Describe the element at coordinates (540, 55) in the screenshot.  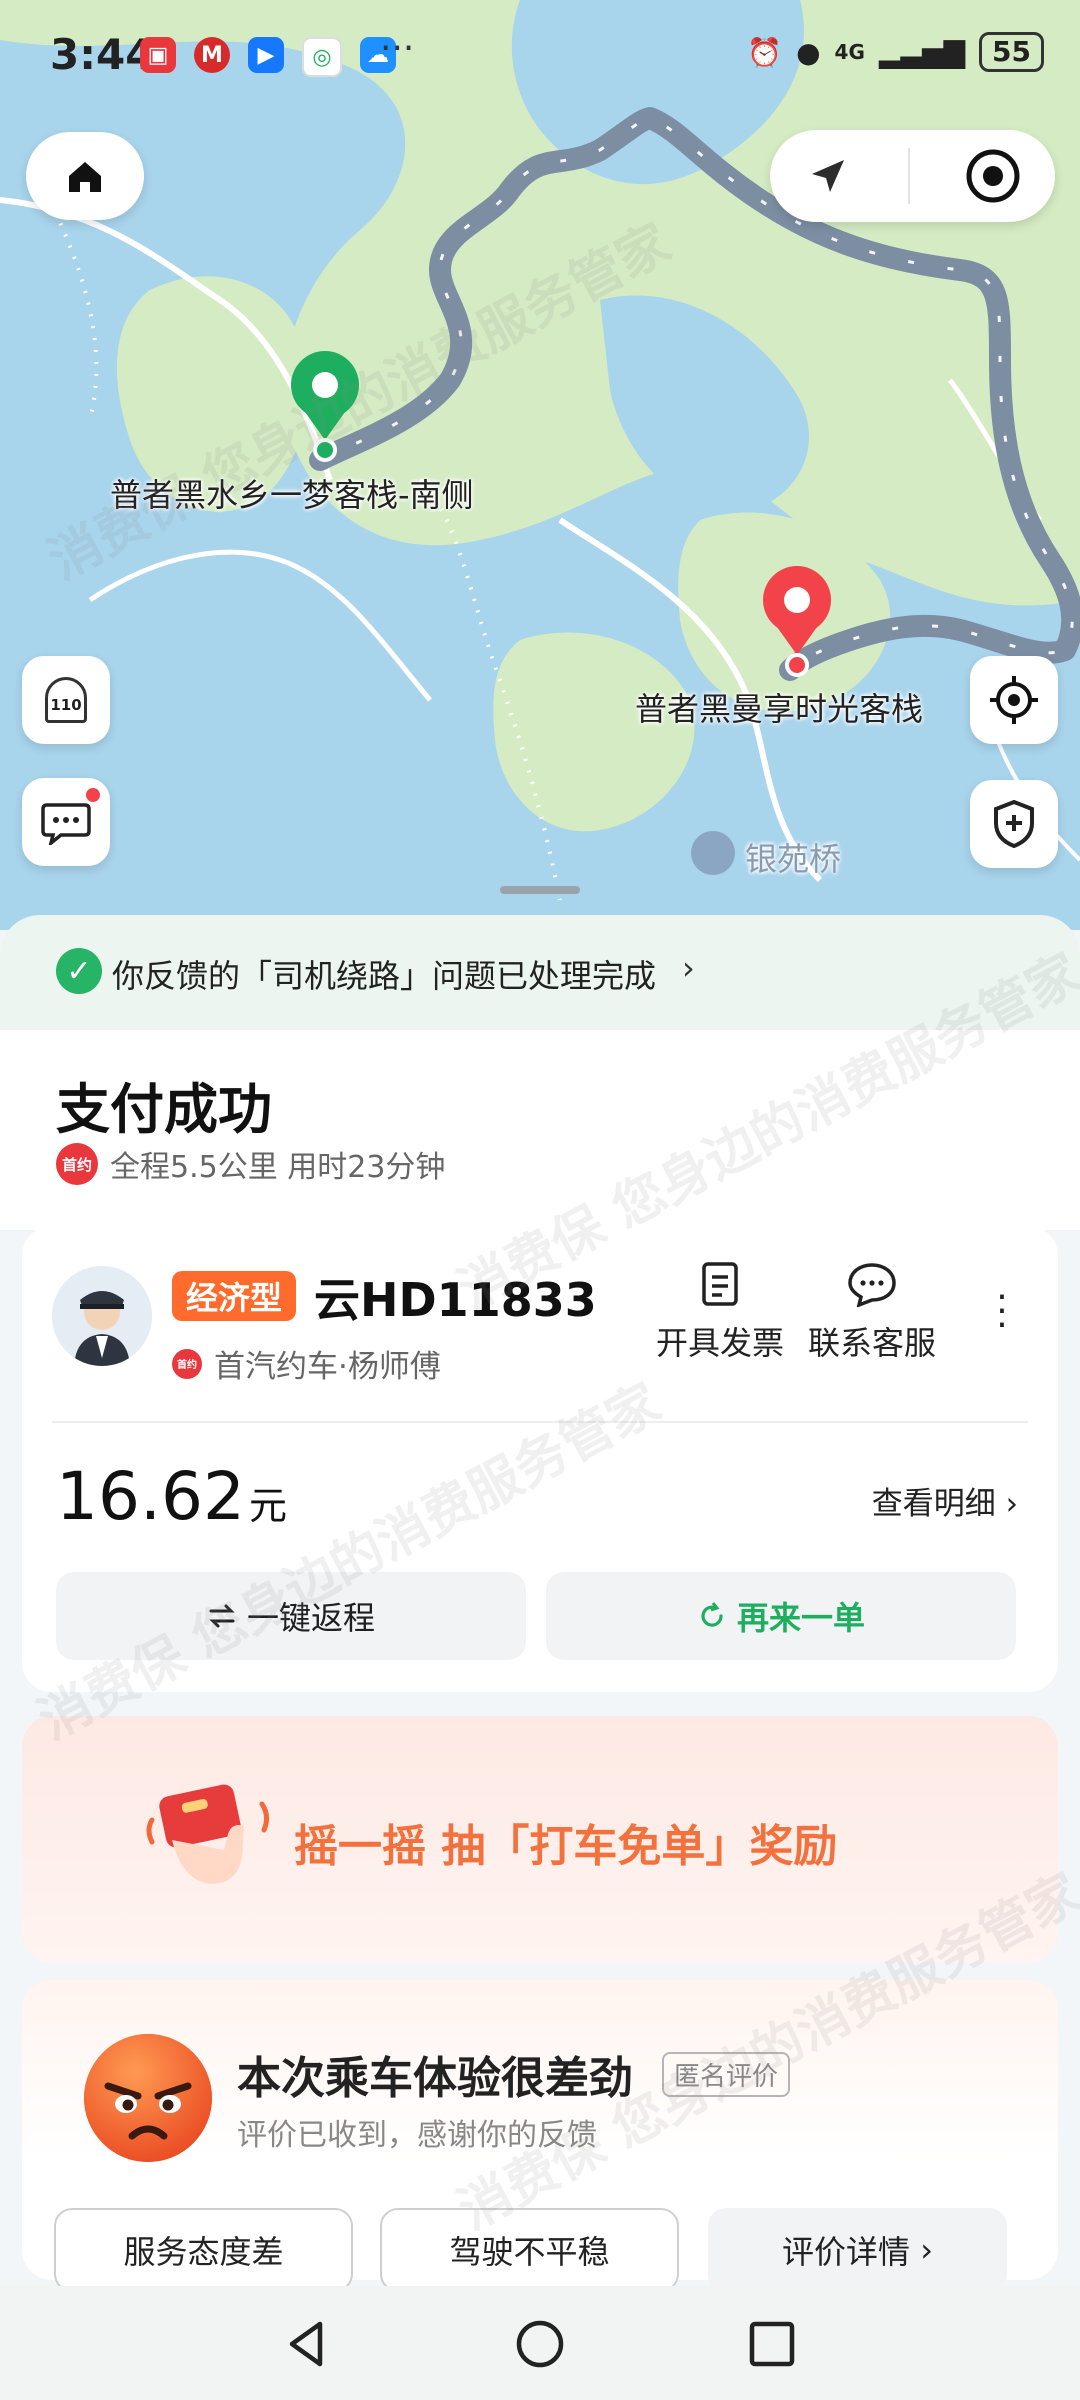
I see `status-bar: 3:44 ▣ M ▶ ◎ ☁ ··· ⏰ ● 4G ▂▃▅▇ 55` at that location.